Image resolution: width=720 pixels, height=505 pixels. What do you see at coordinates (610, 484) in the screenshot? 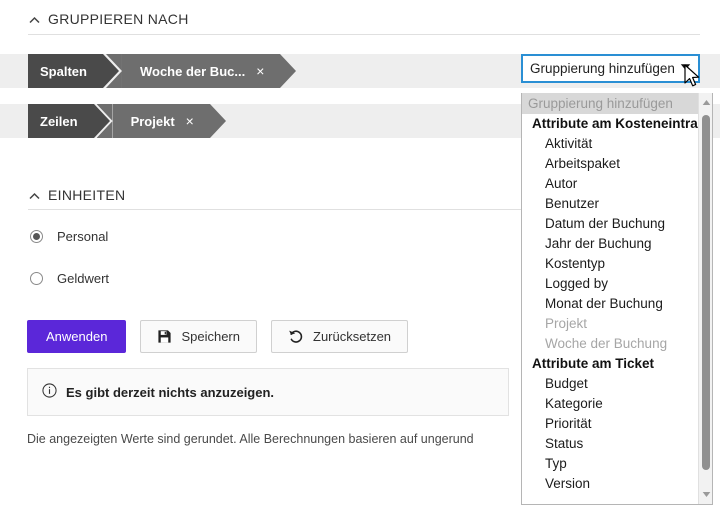
I see `dropdown-option-version: Version` at bounding box center [610, 484].